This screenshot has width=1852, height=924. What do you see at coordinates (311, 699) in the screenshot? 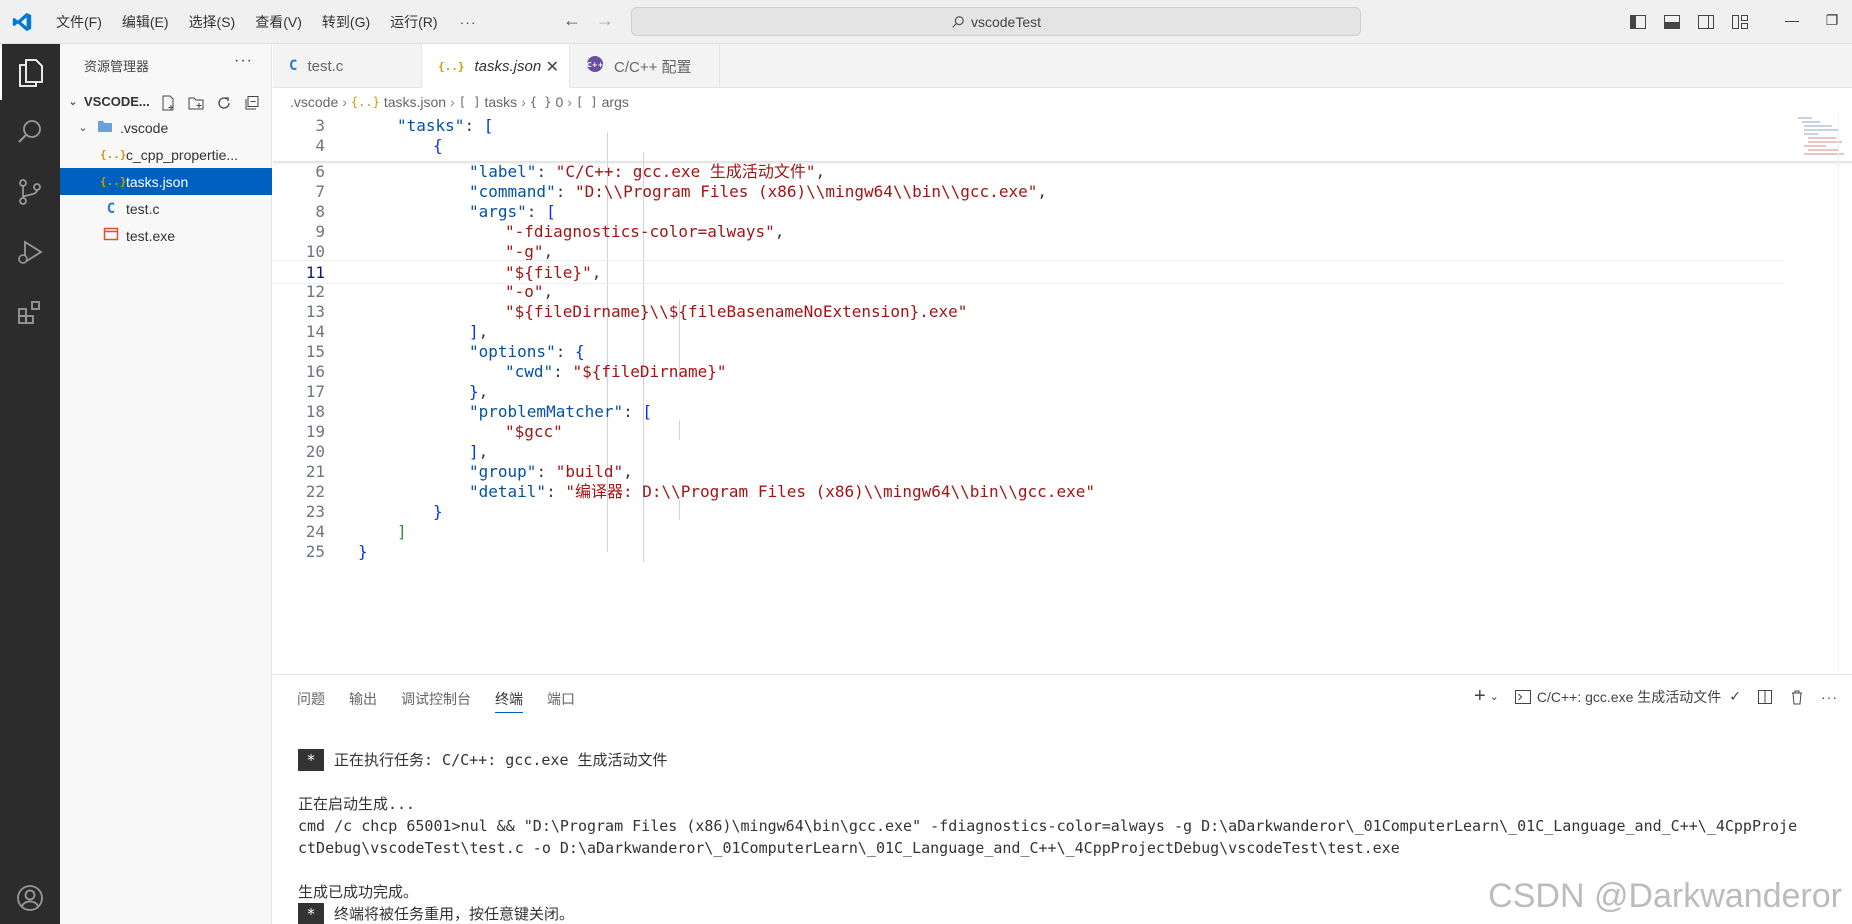
I see `tab-problems: 问题` at bounding box center [311, 699].